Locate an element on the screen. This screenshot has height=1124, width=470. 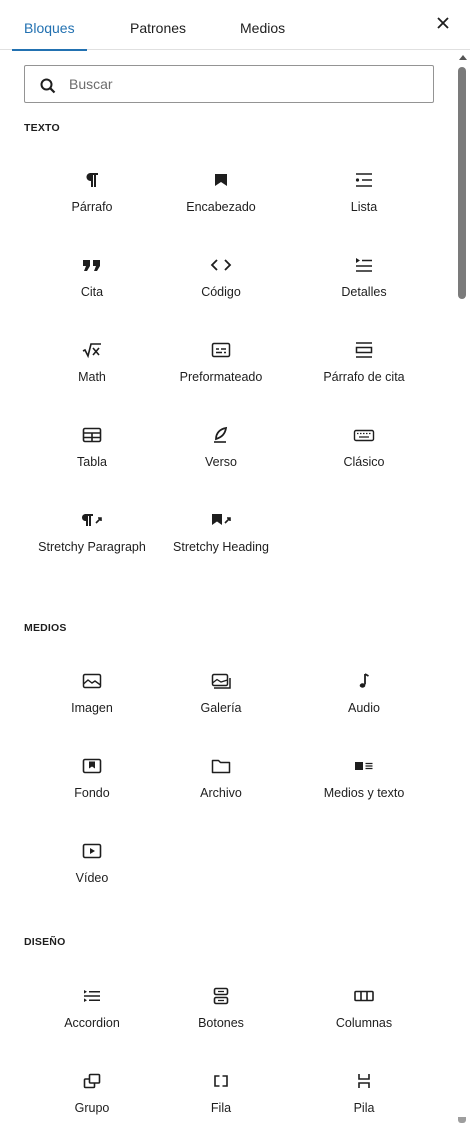
block-label: Código is located at coordinates (221, 292).